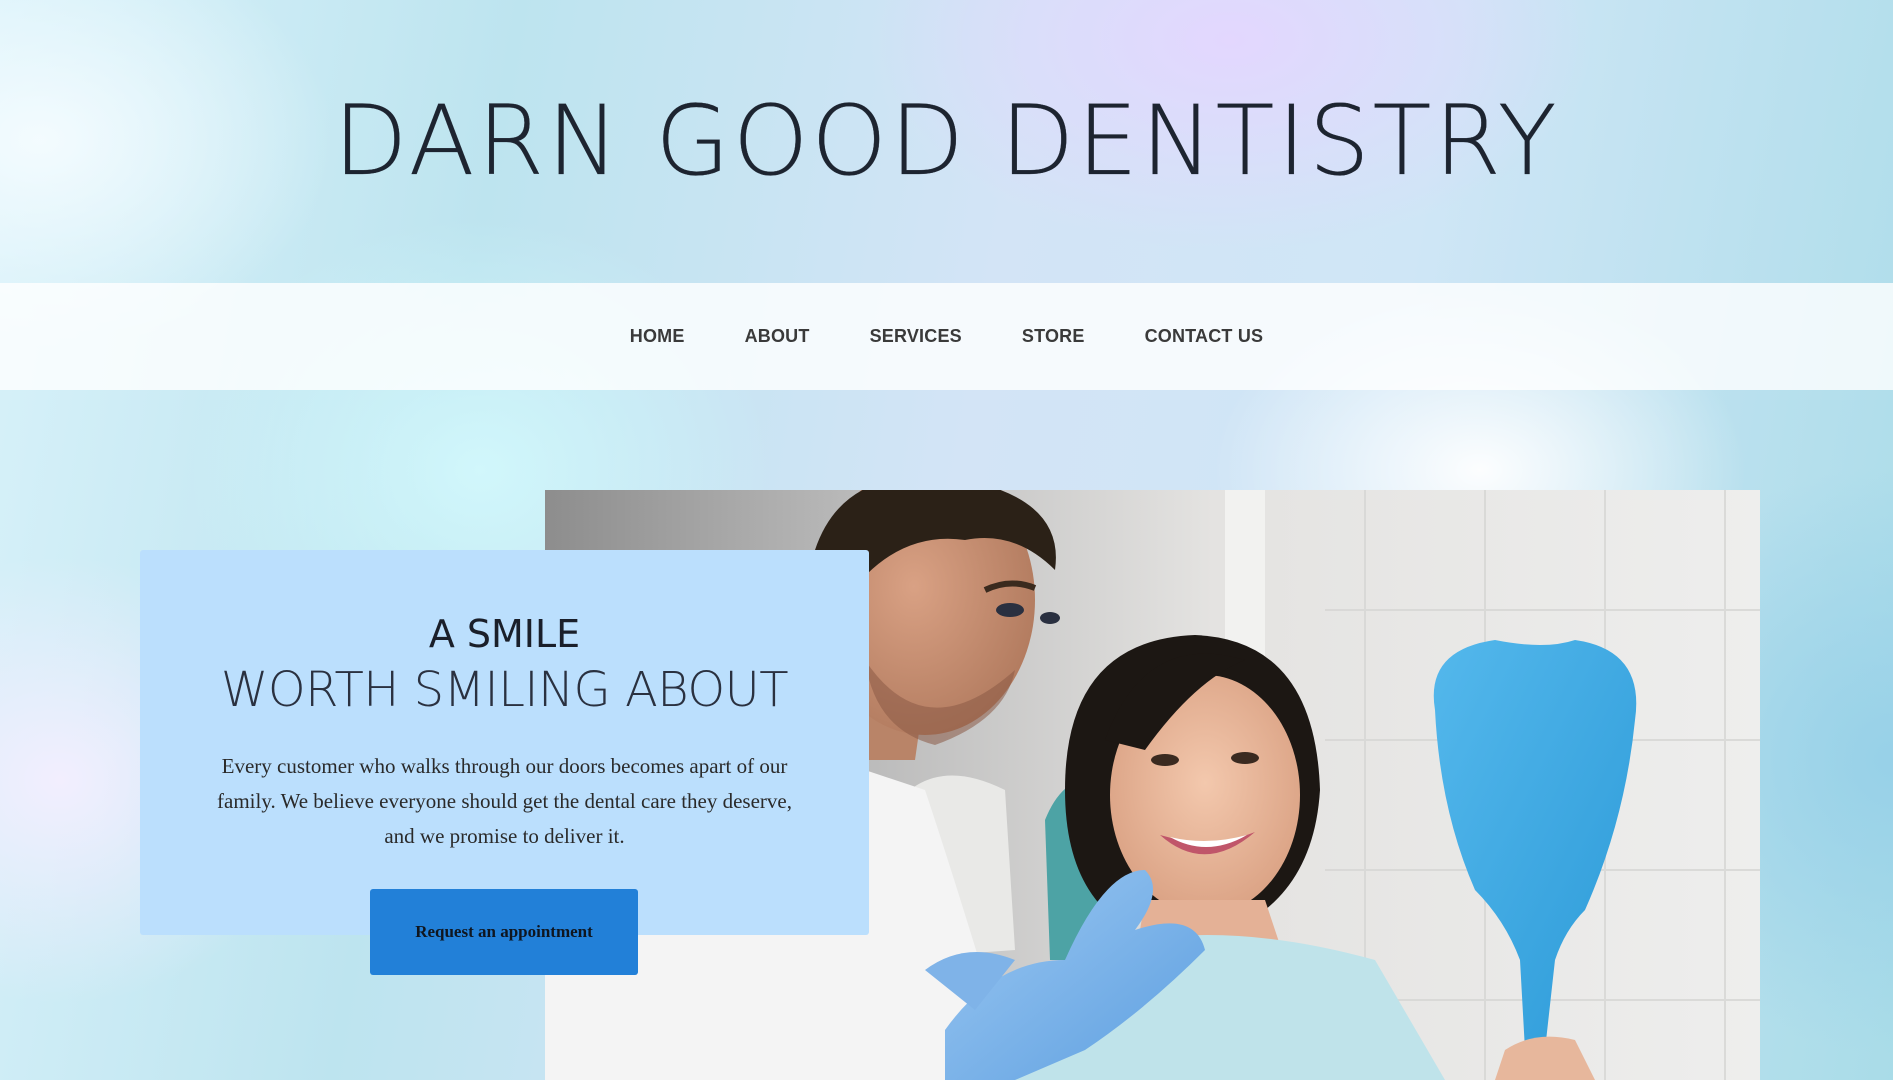 The height and width of the screenshot is (1080, 1893). Describe the element at coordinates (657, 336) in the screenshot. I see `nav-home-link: HOME` at that location.